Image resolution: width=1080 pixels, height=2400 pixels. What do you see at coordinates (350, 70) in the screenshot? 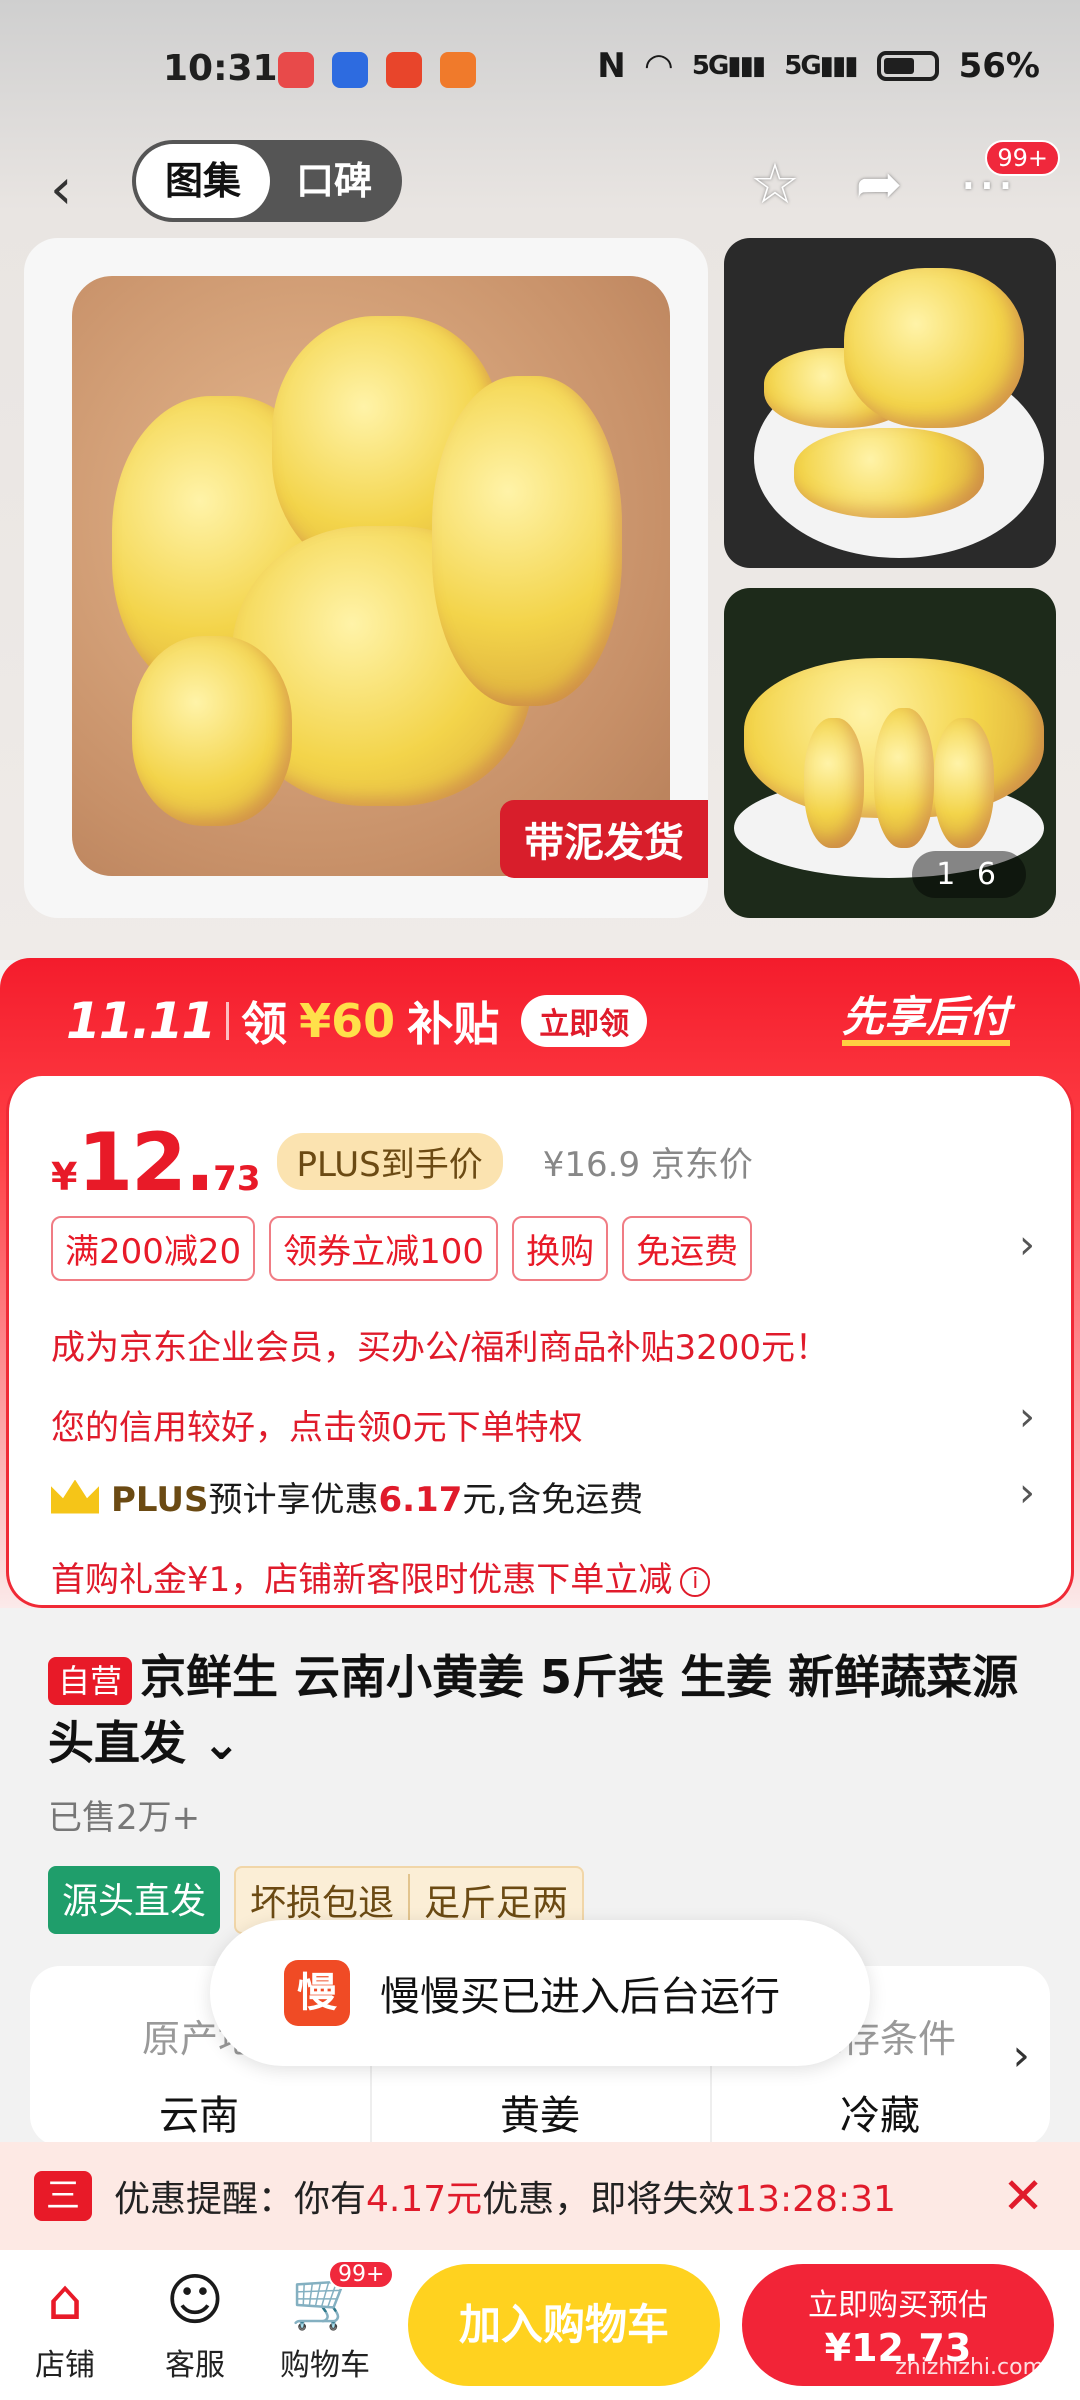
I see `notification-baidu-icon` at bounding box center [350, 70].